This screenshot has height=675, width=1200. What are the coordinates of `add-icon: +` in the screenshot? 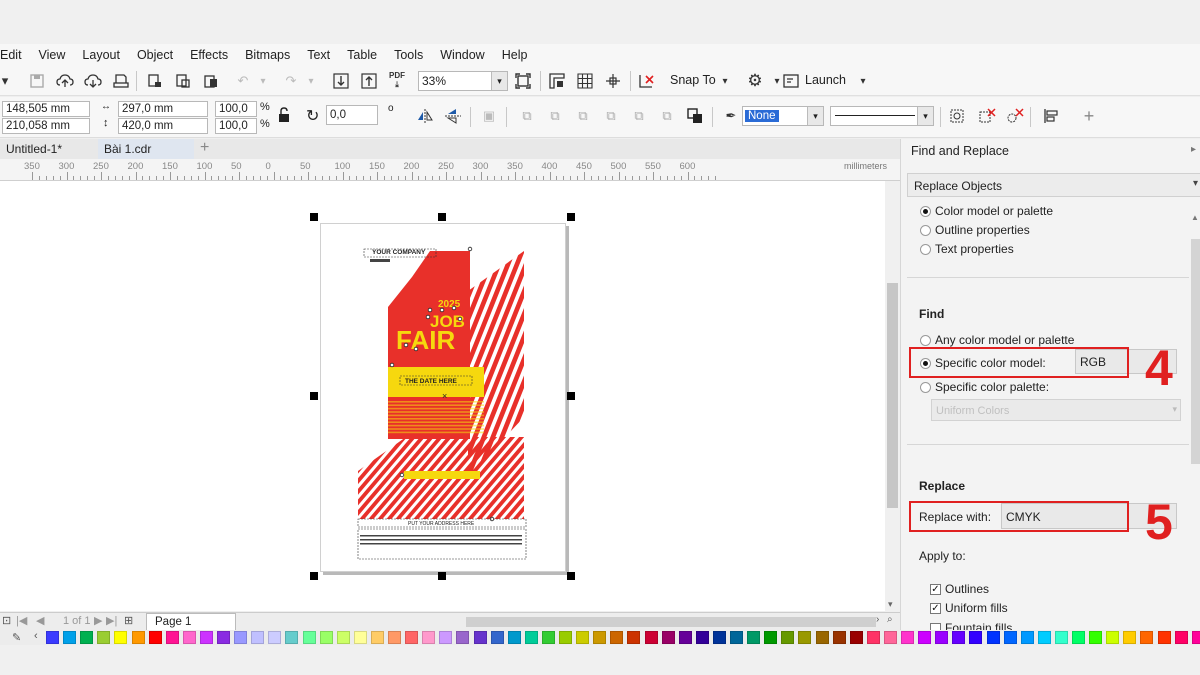 It's located at (1089, 116).